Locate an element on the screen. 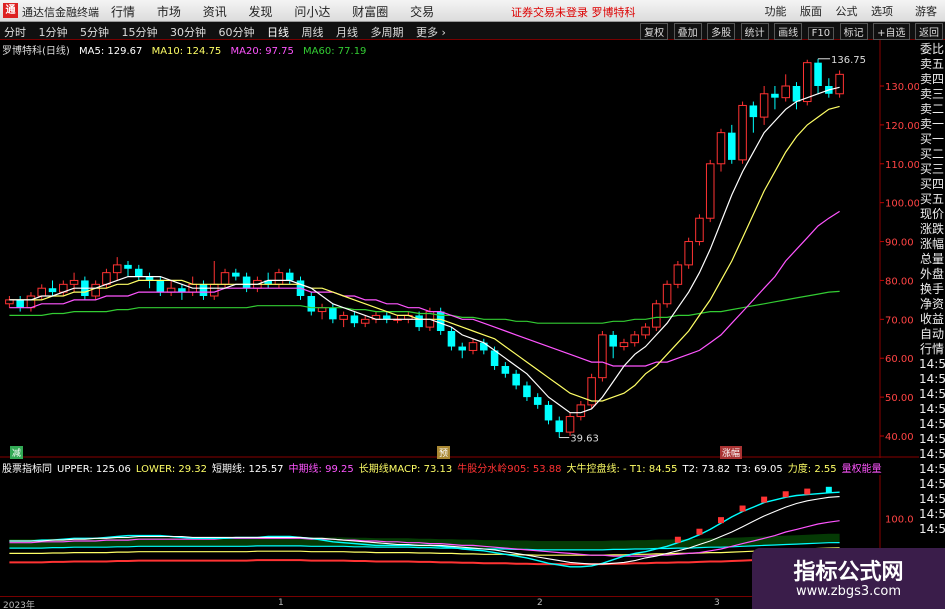  right-panel-item: 换手 is located at coordinates (932, 289).